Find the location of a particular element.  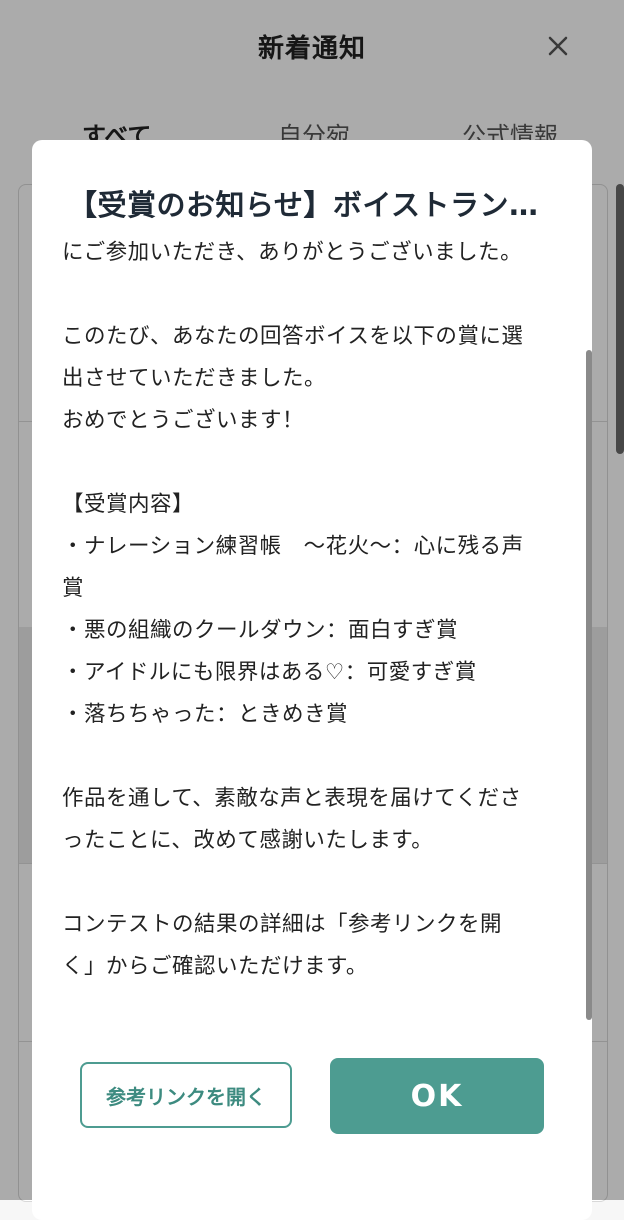

body-line: ・悪の組織のクールダウン：面白すぎ賞 is located at coordinates (260, 630).